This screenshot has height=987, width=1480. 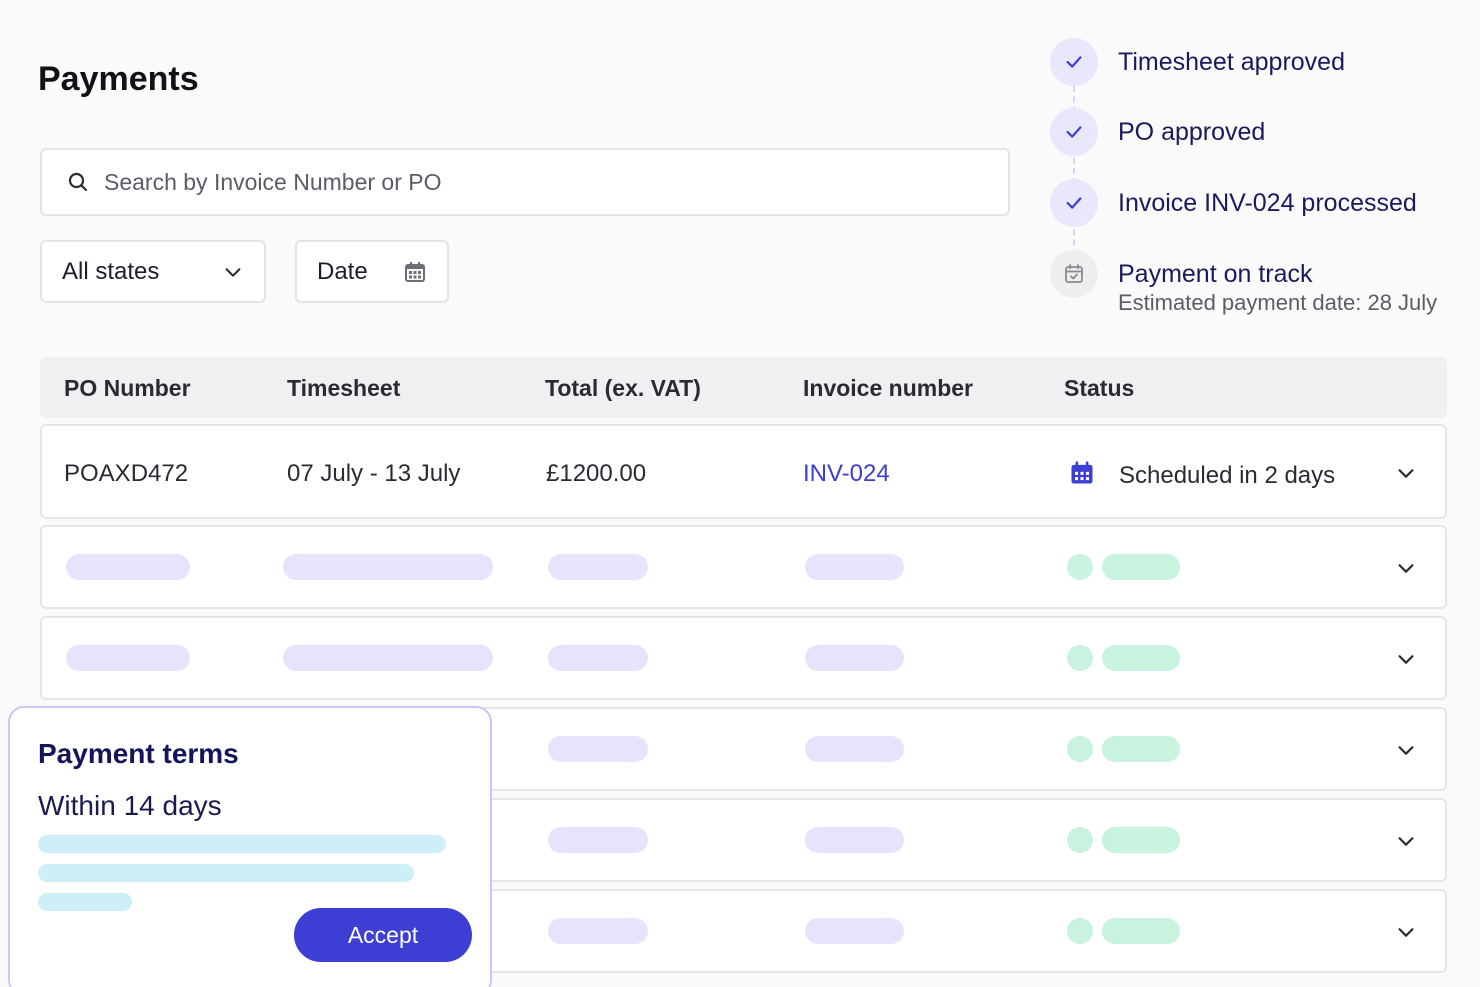 What do you see at coordinates (383, 935) in the screenshot?
I see `accept-button: Accept` at bounding box center [383, 935].